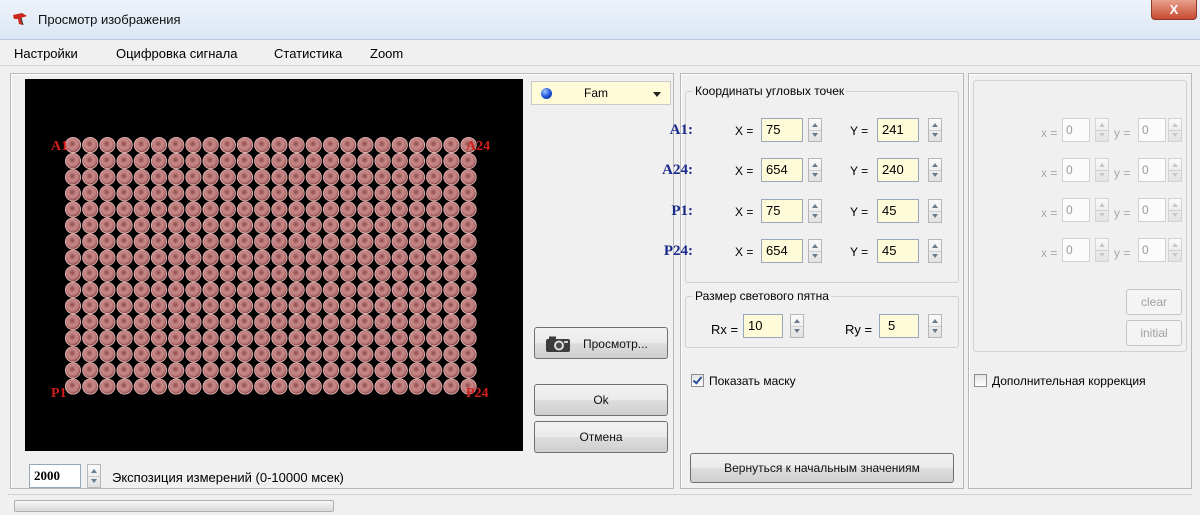  What do you see at coordinates (815, 130) in the screenshot?
I see `a1-x-spinner` at bounding box center [815, 130].